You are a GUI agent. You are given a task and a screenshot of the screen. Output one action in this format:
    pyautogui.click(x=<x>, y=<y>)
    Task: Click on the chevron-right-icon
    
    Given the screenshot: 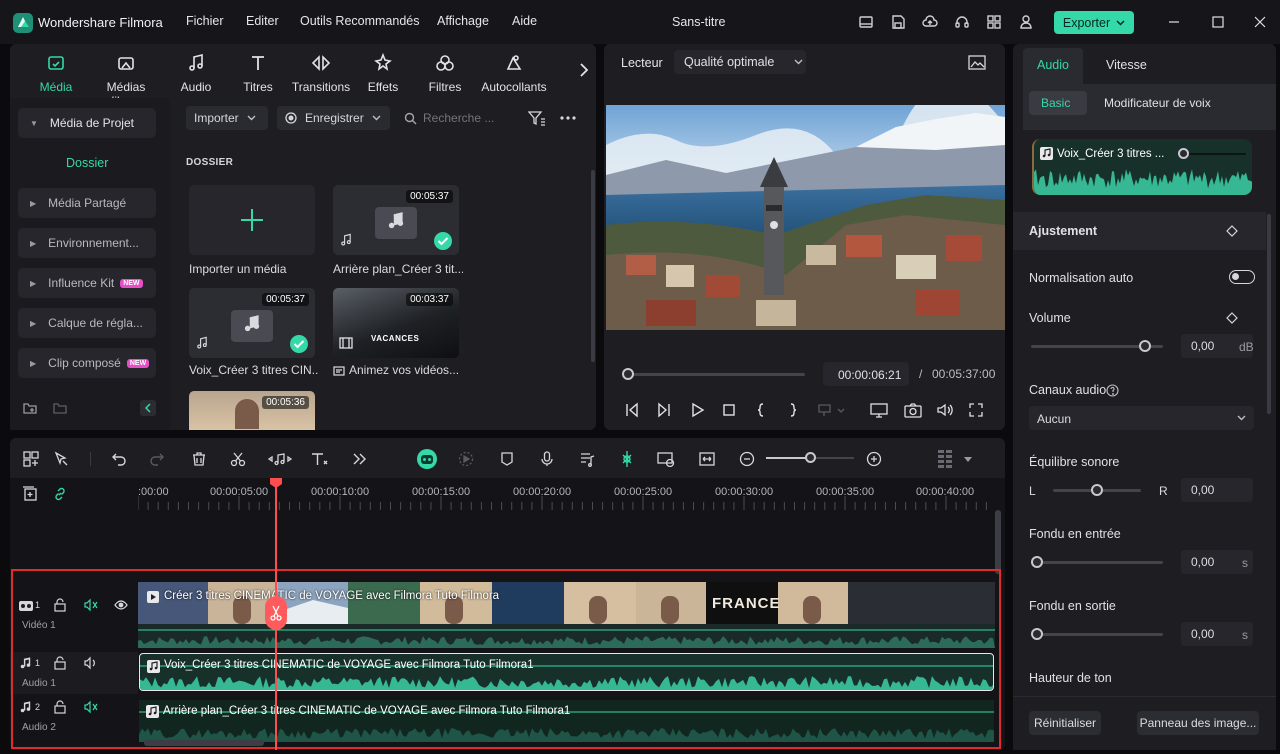 What is the action you would take?
    pyautogui.click(x=584, y=70)
    